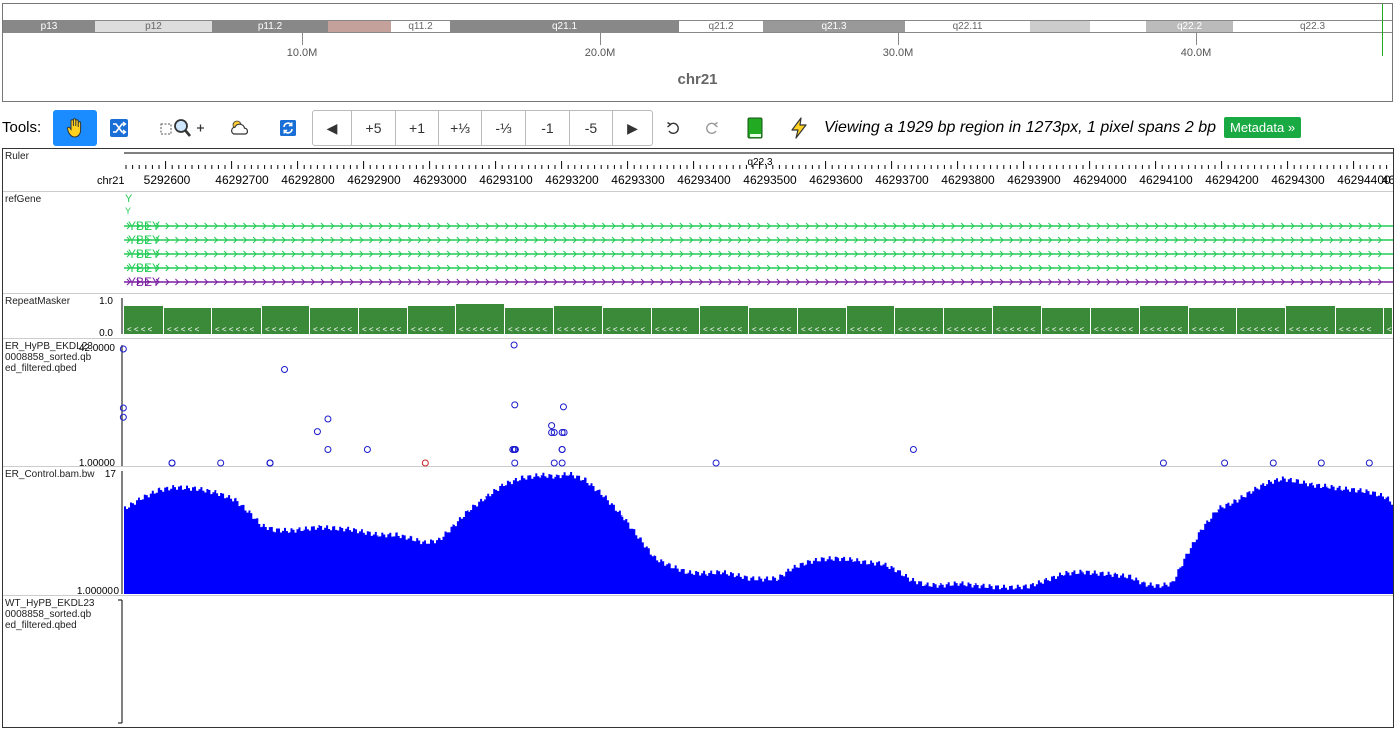 This screenshot has width=1397, height=731. Describe the element at coordinates (106, 301) in the screenshot. I see `repeatmasker-ymax-label: 1.0` at that location.